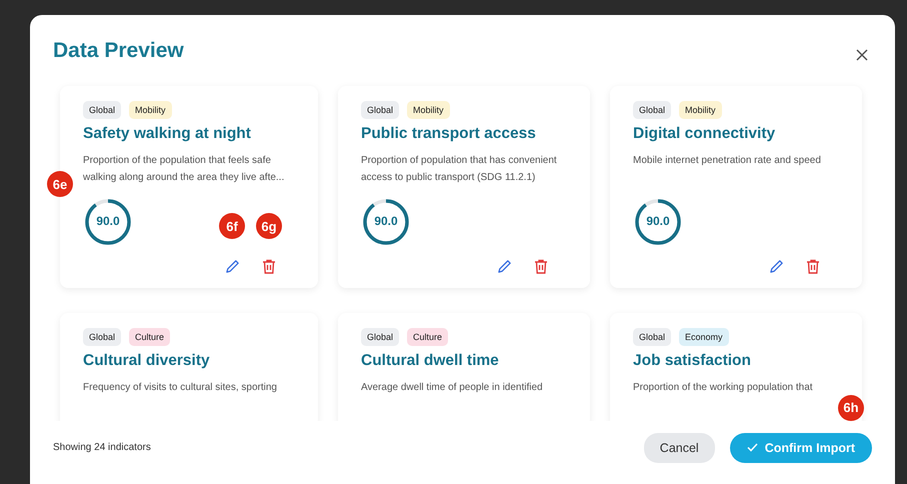  Describe the element at coordinates (232, 226) in the screenshot. I see `annotation-marker: 6f` at that location.